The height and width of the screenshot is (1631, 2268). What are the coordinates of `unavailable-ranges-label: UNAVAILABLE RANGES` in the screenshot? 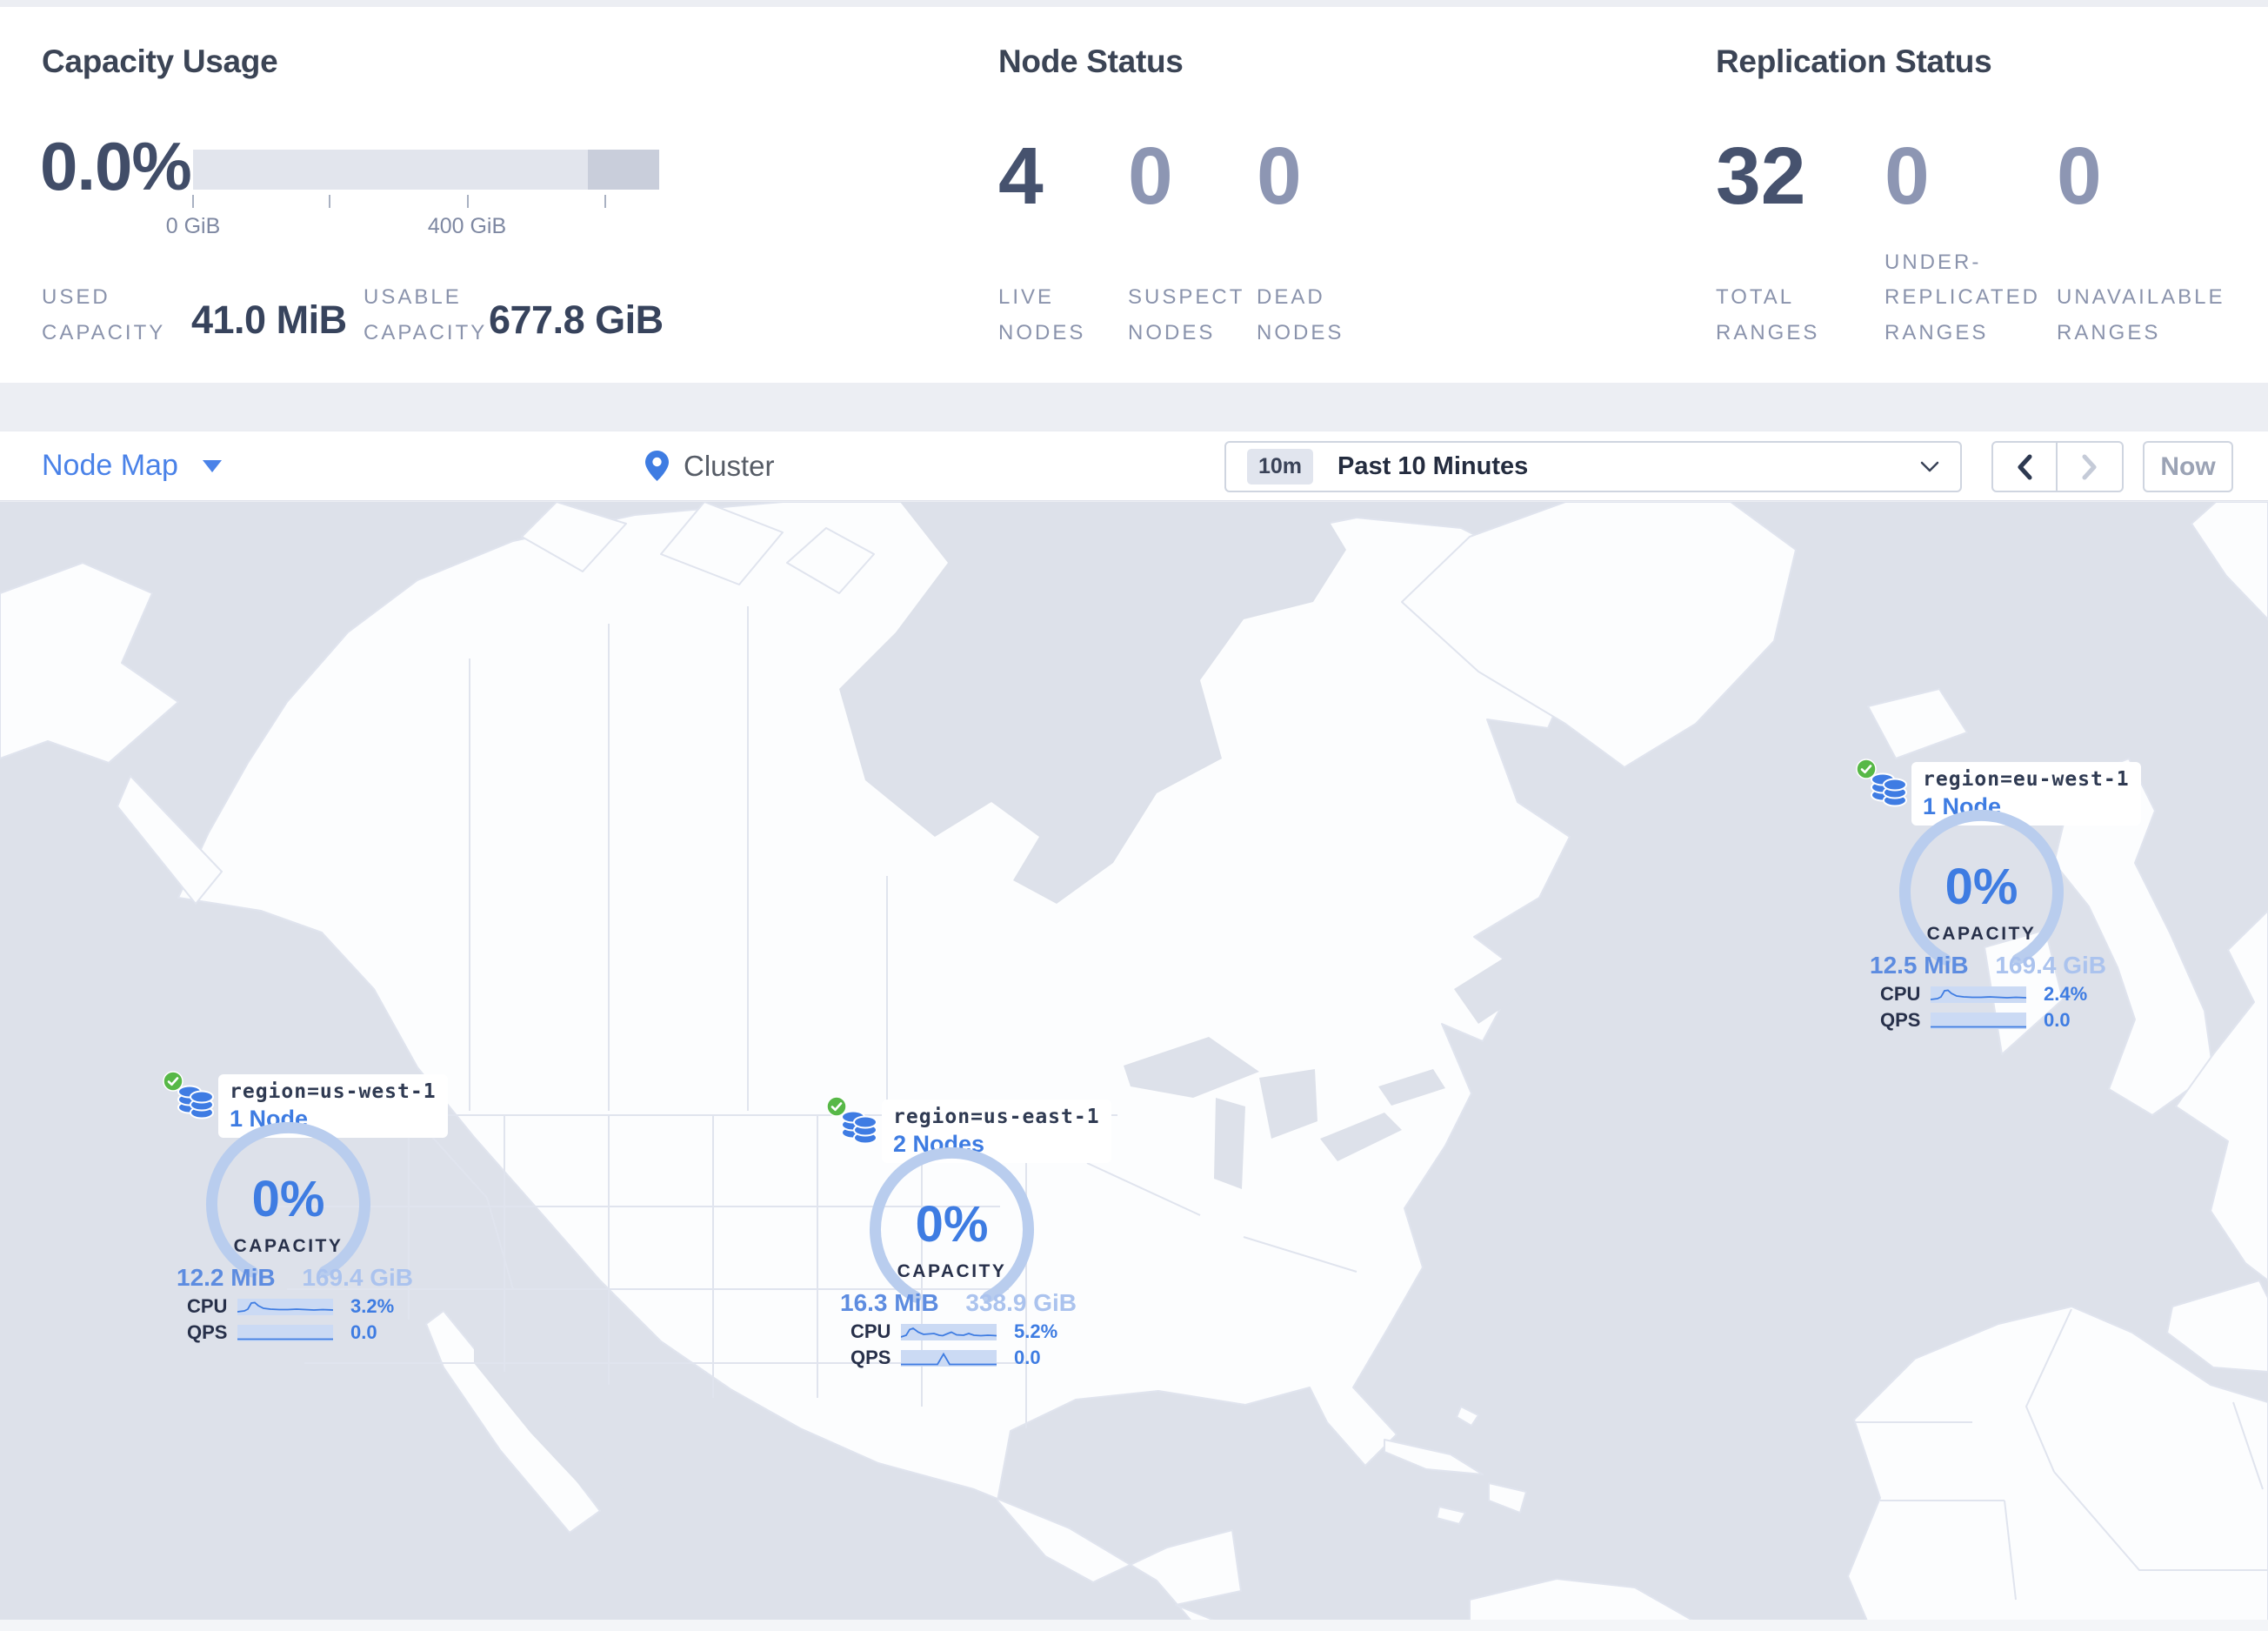 It's located at (2141, 315).